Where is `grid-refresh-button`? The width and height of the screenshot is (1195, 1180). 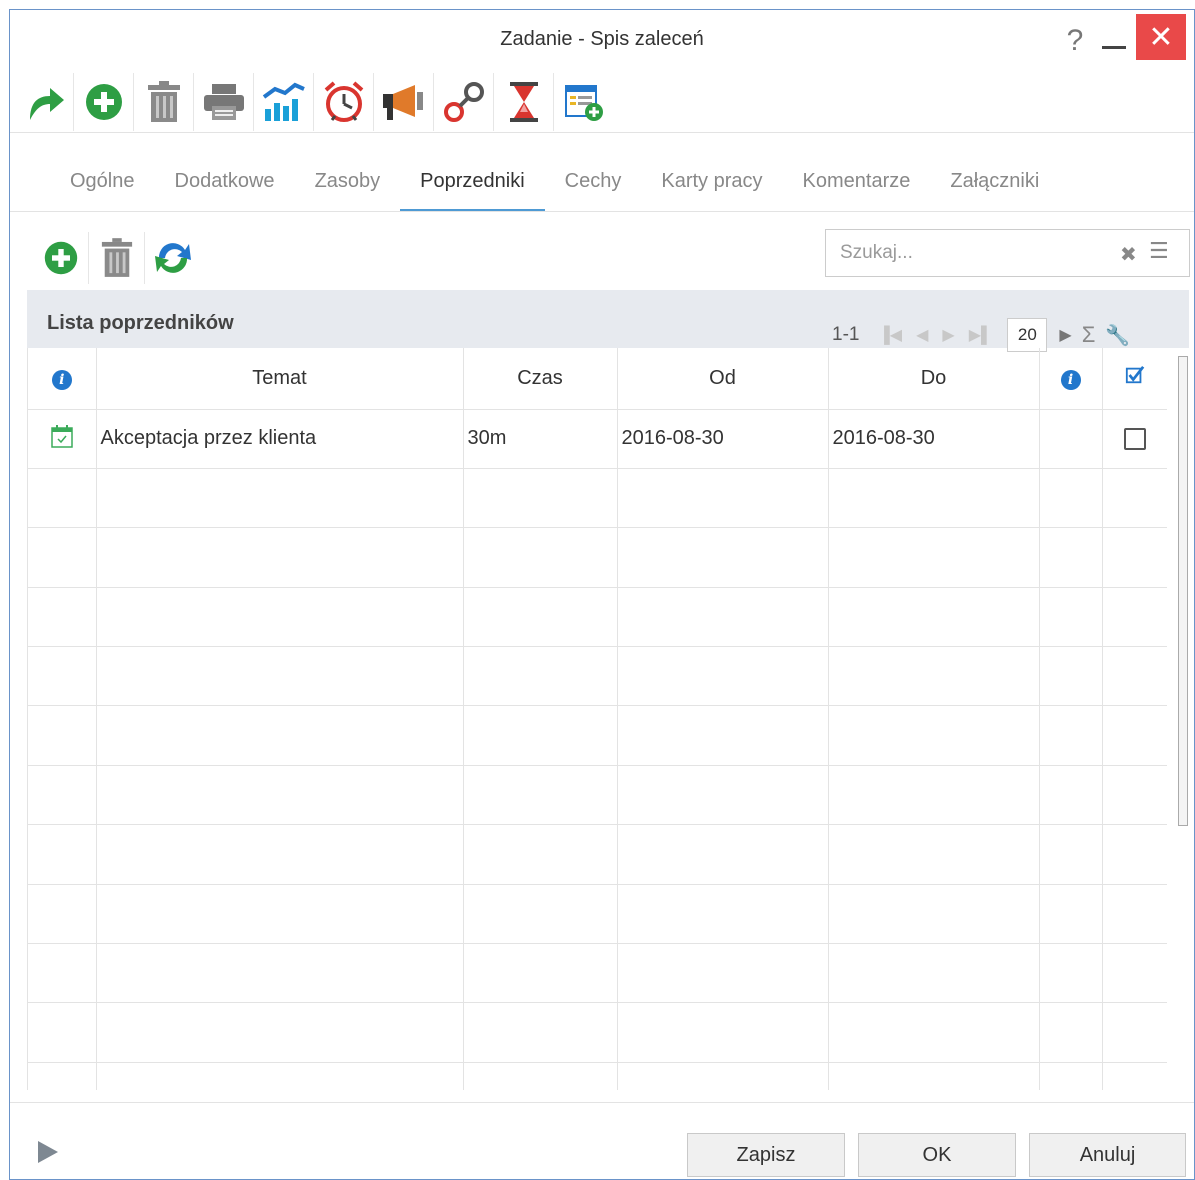
grid-refresh-button is located at coordinates (173, 258).